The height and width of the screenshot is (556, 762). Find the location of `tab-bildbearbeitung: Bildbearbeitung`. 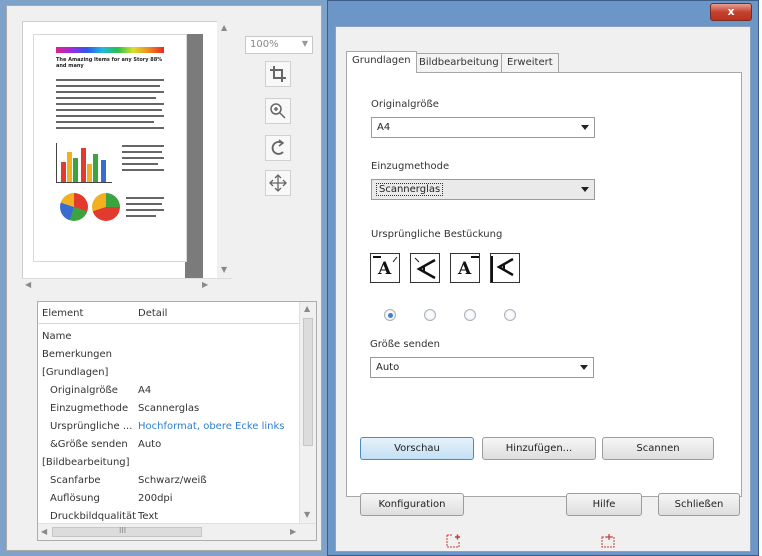

tab-bildbearbeitung: Bildbearbeitung is located at coordinates (459, 63).